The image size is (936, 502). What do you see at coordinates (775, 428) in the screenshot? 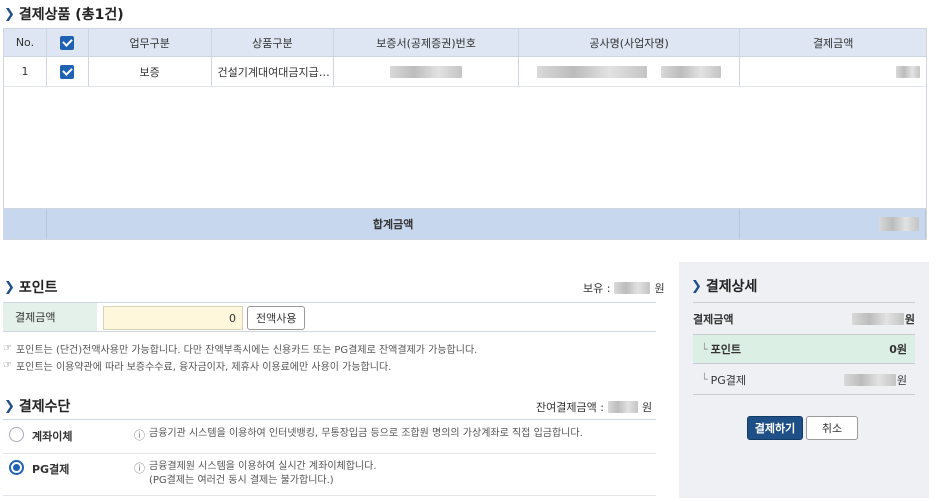
I see `pay-button: 결제하기` at bounding box center [775, 428].